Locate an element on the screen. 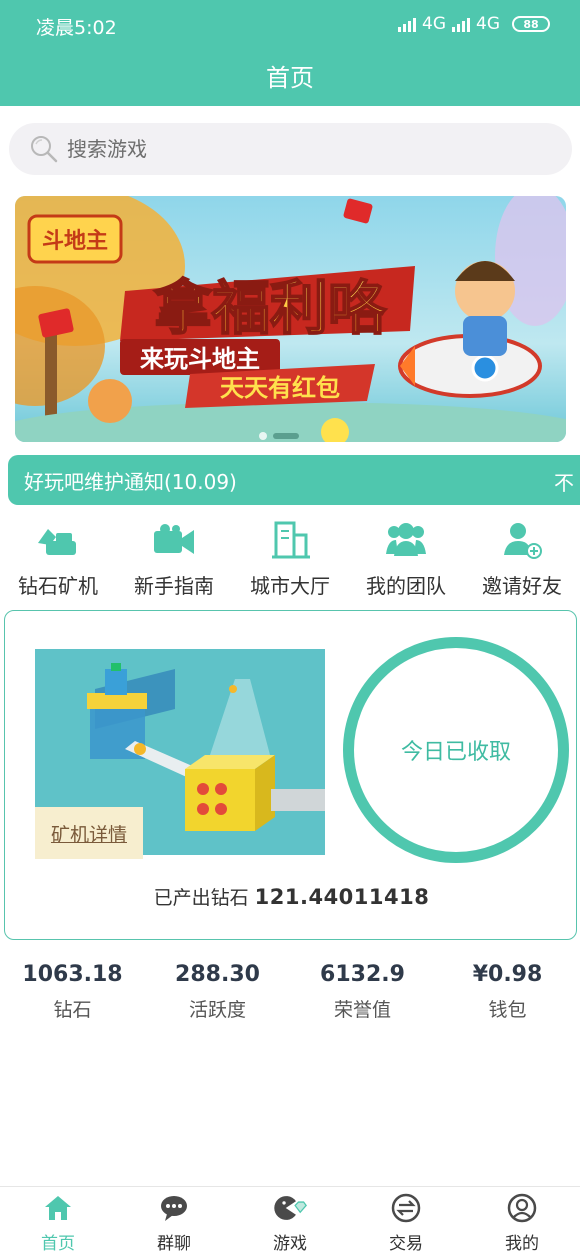  search-bar is located at coordinates (290, 149).